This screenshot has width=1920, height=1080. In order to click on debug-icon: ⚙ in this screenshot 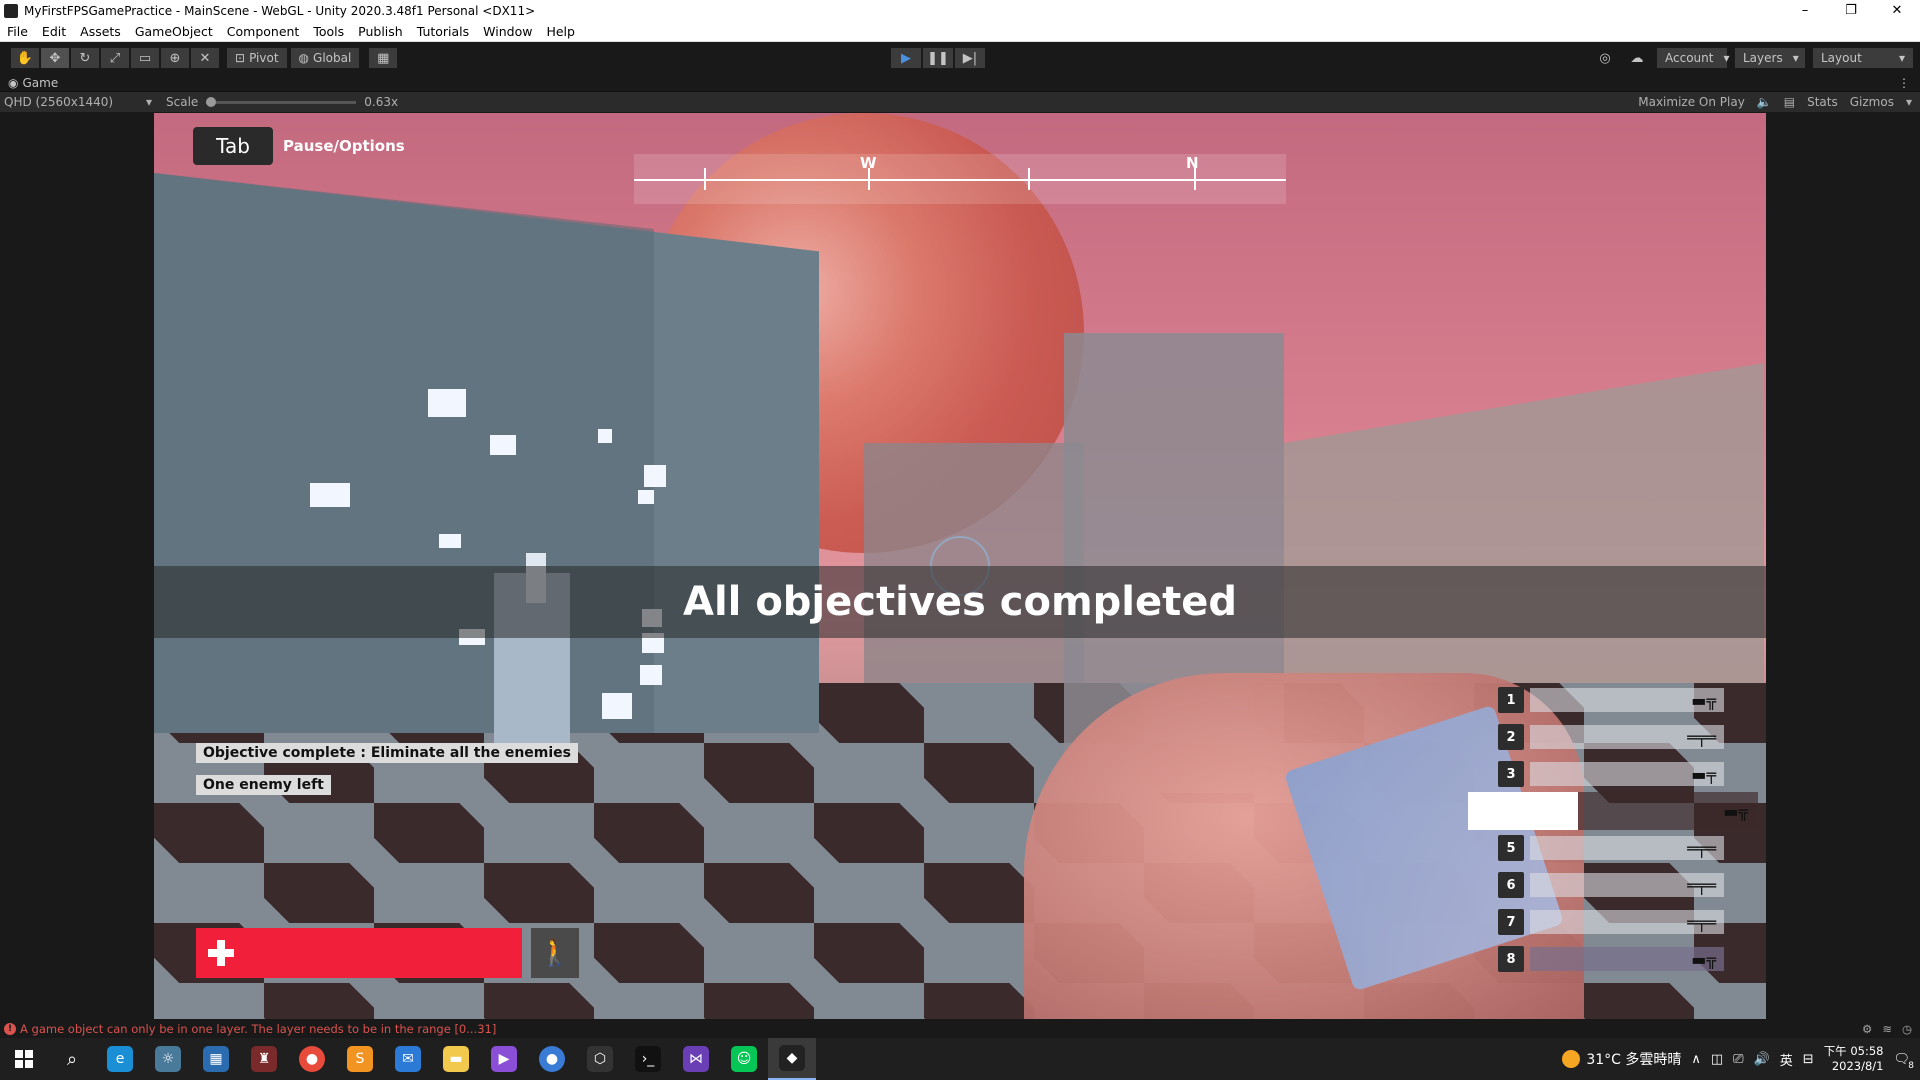, I will do `click(1867, 1029)`.